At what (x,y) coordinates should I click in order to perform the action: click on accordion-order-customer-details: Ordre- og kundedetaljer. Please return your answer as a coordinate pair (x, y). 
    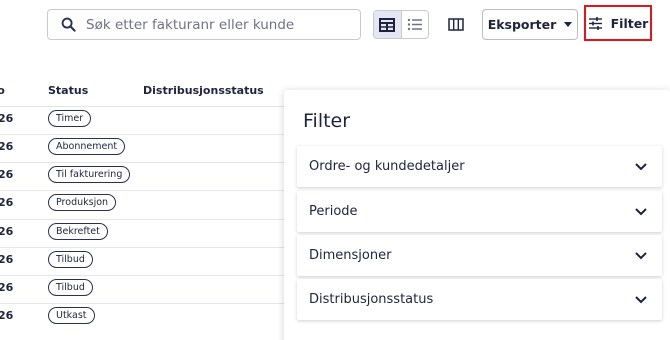
    Looking at the image, I should click on (479, 166).